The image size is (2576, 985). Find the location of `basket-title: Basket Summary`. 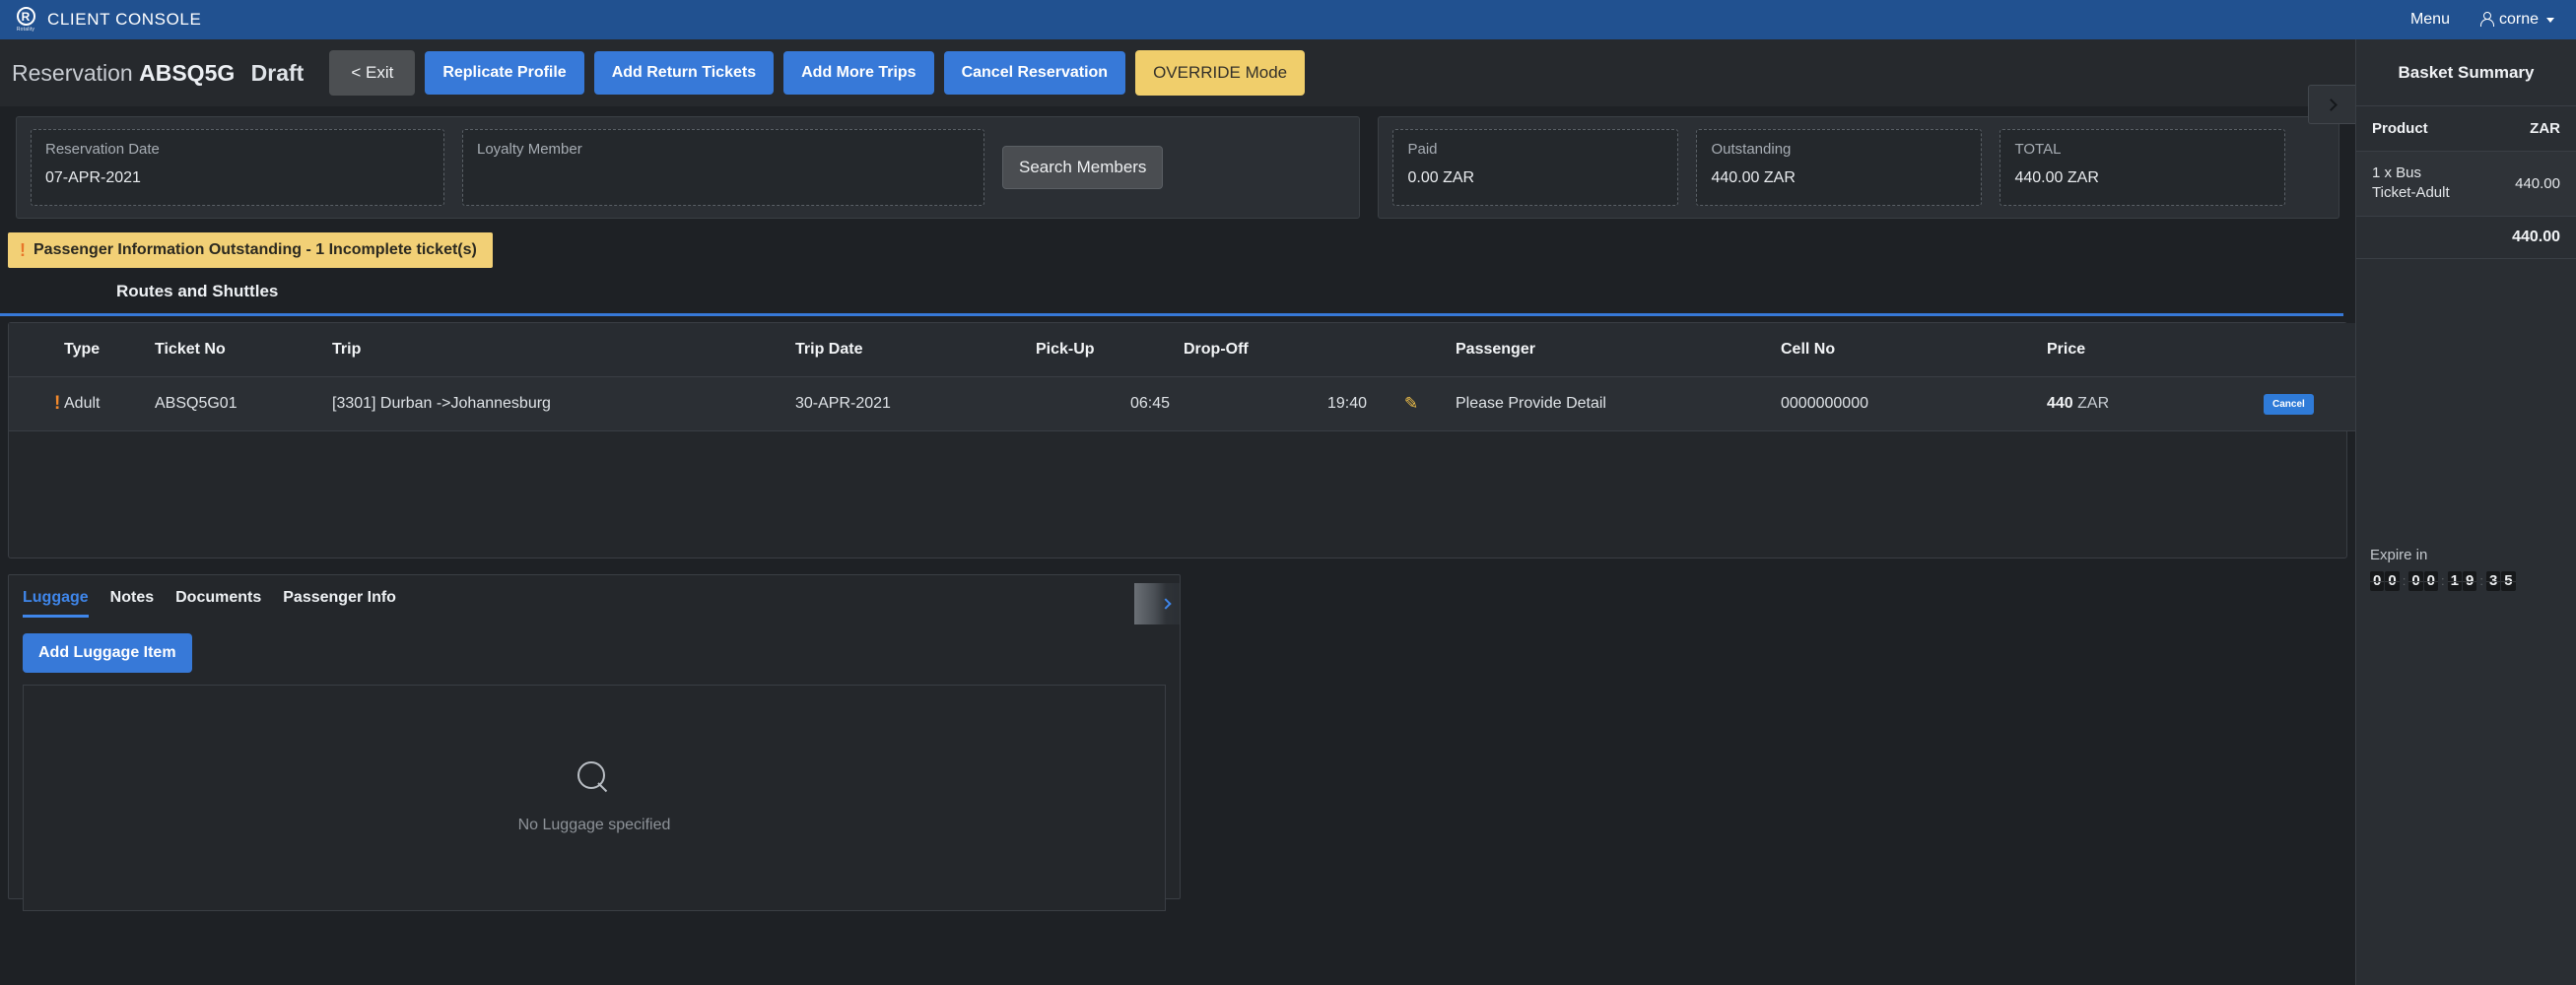

basket-title: Basket Summary is located at coordinates (2466, 72).